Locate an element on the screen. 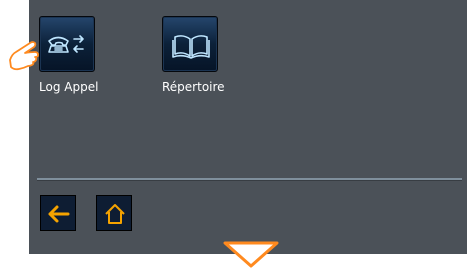  repertoire-label: Répertoire is located at coordinates (193, 87).